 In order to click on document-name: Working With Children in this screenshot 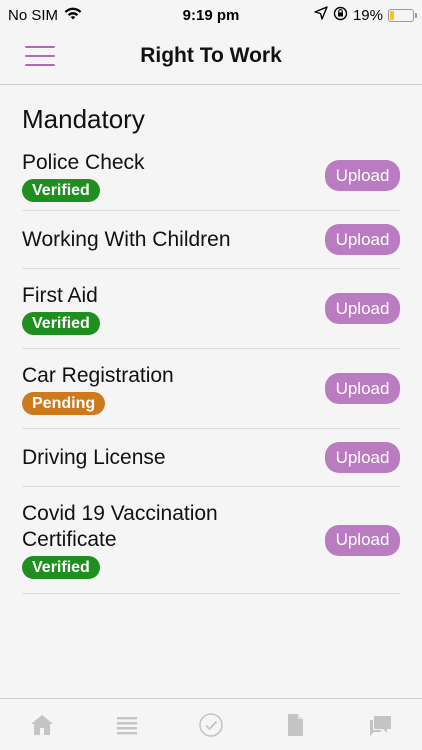, I will do `click(126, 239)`.